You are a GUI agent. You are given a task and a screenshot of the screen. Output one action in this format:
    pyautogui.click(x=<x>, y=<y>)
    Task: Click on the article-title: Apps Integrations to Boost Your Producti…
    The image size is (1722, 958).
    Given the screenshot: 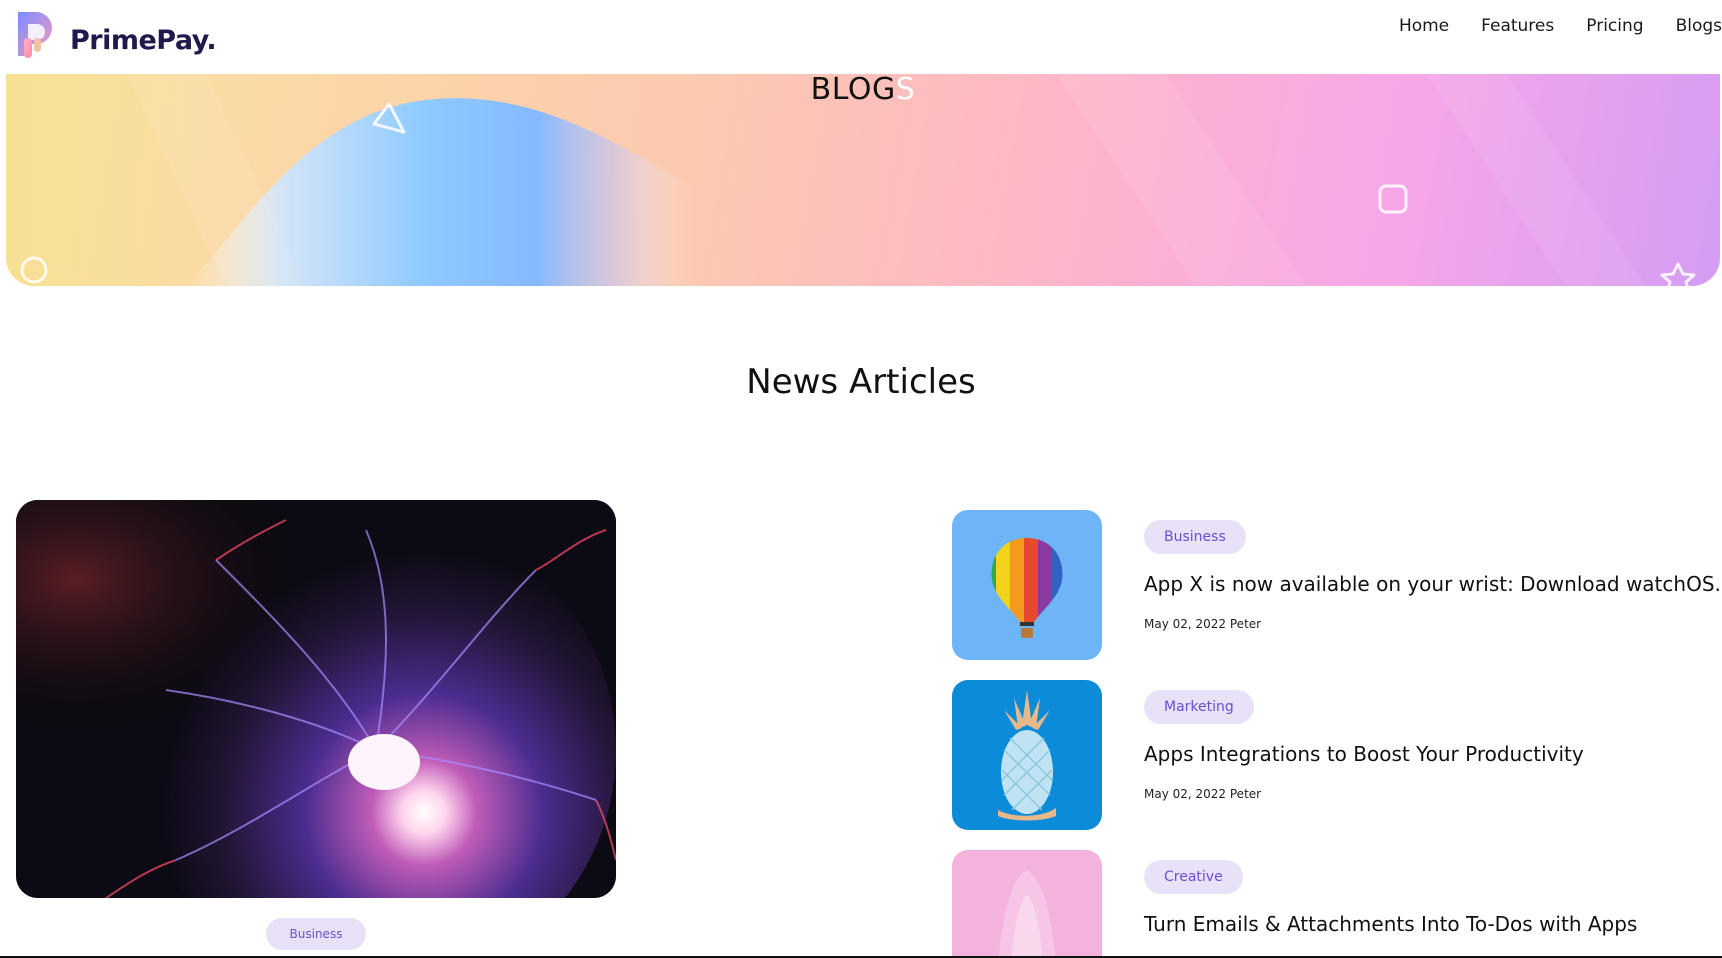 What is the action you would take?
    pyautogui.click(x=1364, y=754)
    